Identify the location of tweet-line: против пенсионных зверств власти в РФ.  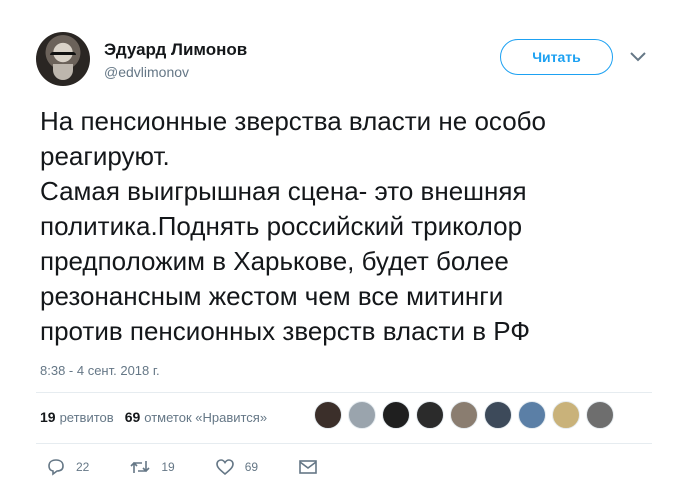
(285, 331).